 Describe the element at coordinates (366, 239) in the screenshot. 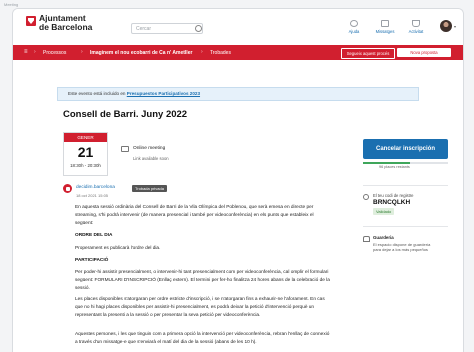

I see `childcare-icon` at that location.